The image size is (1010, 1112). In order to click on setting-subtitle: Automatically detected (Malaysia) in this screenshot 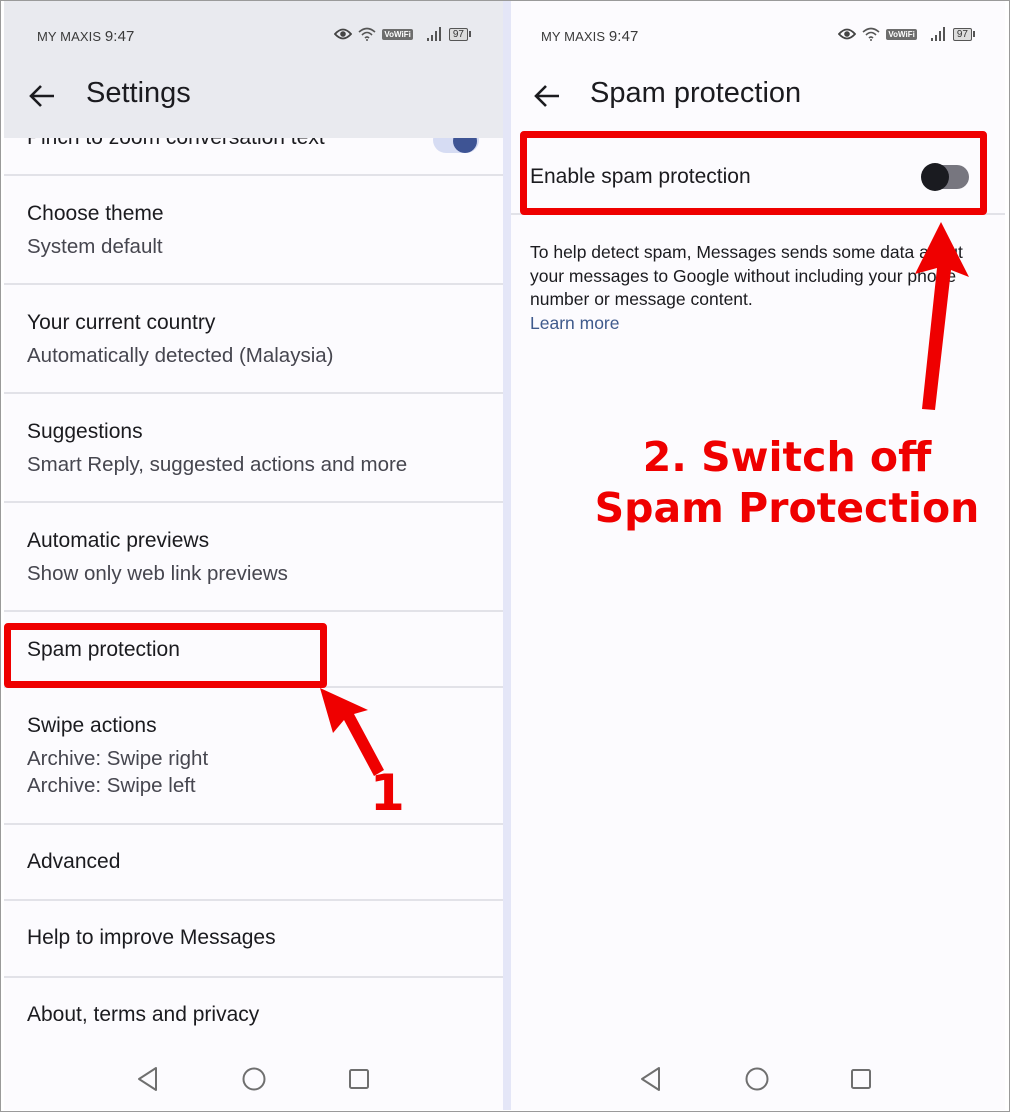, I will do `click(180, 355)`.